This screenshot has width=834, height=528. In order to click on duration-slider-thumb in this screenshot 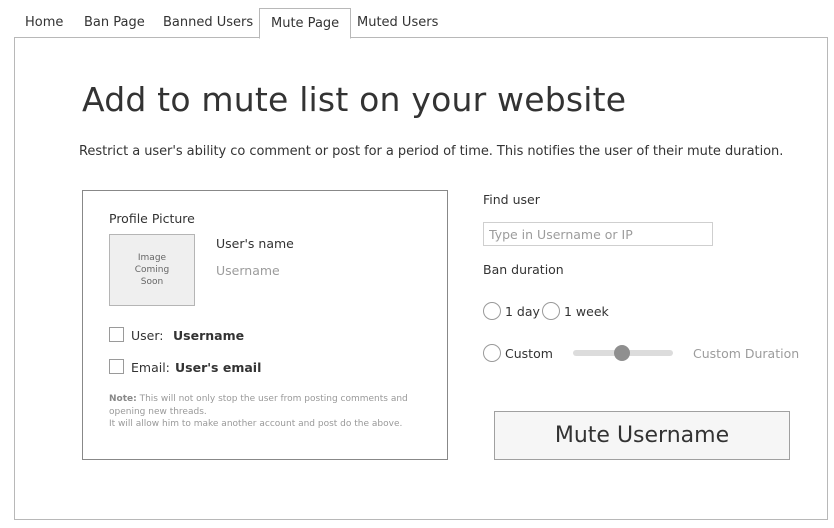, I will do `click(622, 353)`.